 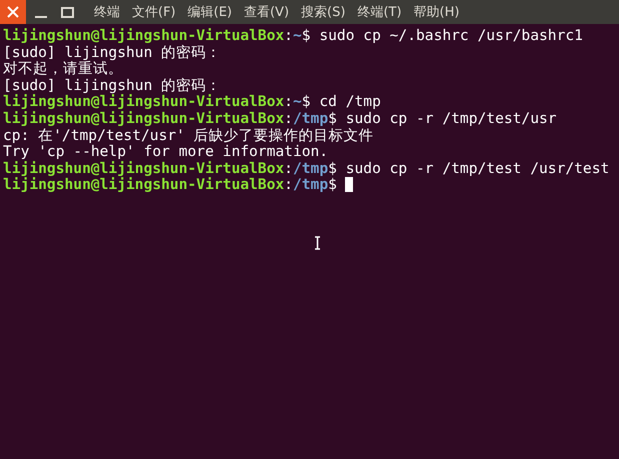 What do you see at coordinates (67, 12) in the screenshot?
I see `maximize-icon` at bounding box center [67, 12].